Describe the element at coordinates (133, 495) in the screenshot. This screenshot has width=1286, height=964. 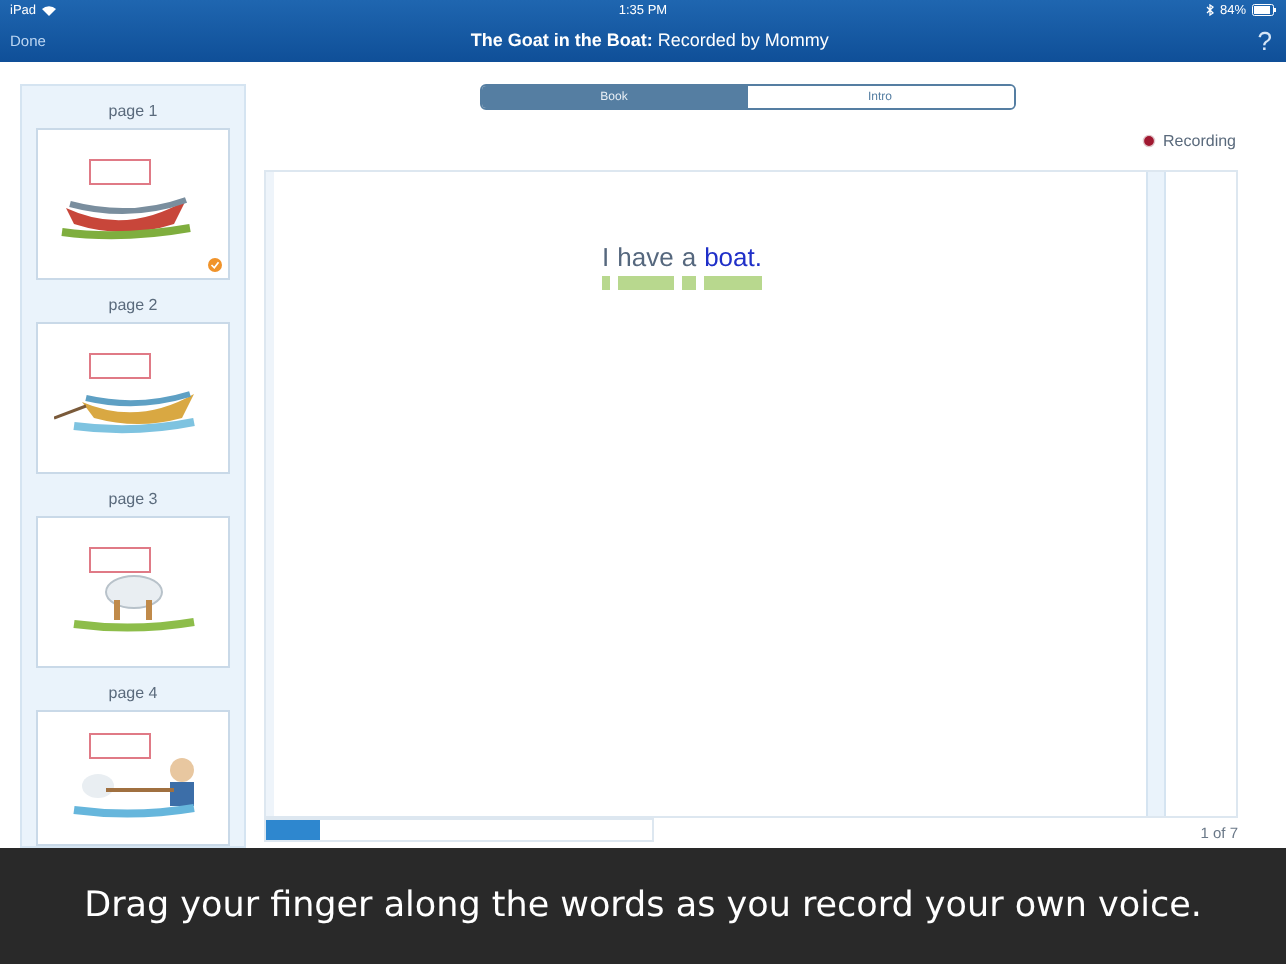
I see `page-label: page 3` at that location.